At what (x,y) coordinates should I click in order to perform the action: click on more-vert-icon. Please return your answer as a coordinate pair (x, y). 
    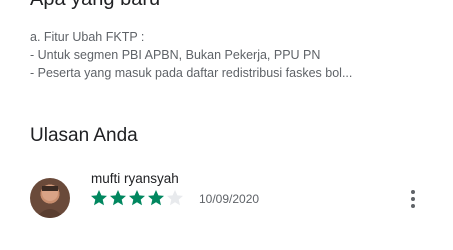
    Looking at the image, I should click on (413, 199).